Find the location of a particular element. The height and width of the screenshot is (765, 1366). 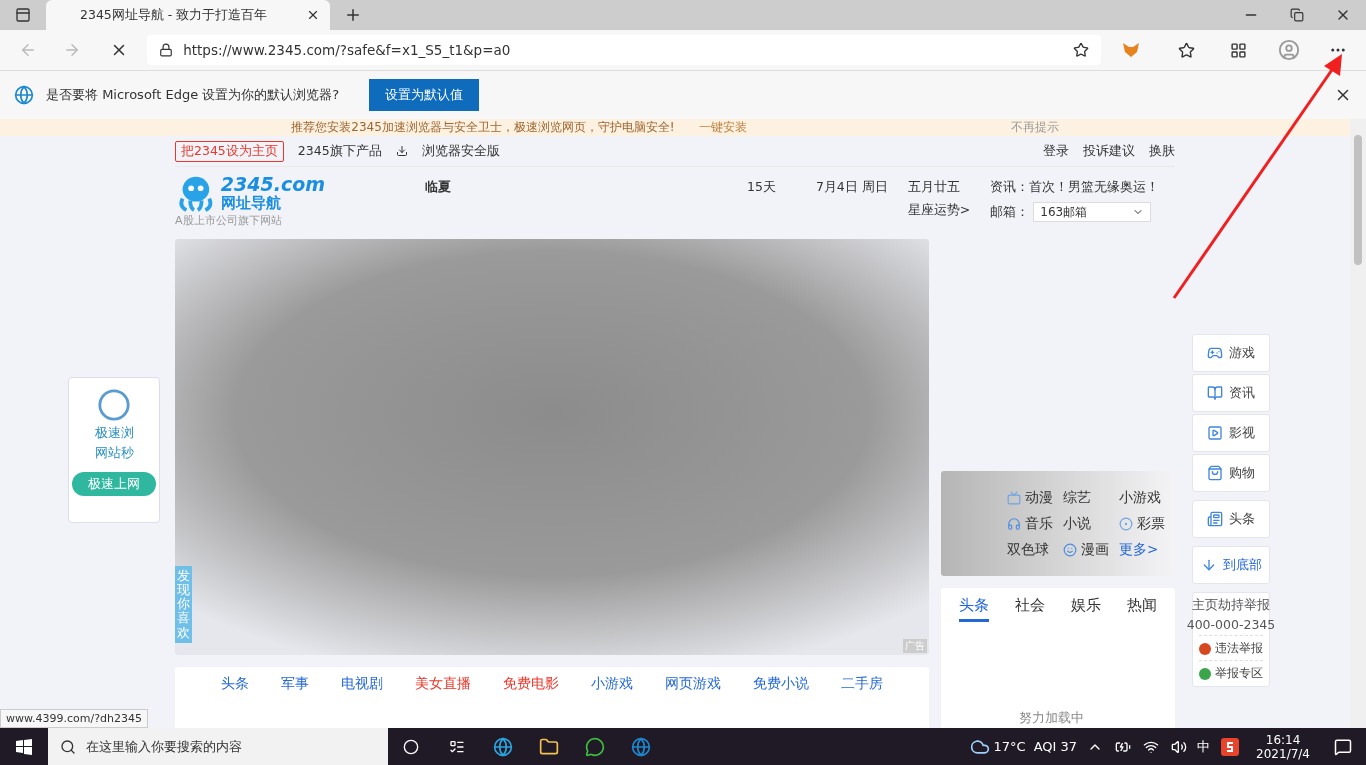

forecast-link: 15天 is located at coordinates (761, 187).